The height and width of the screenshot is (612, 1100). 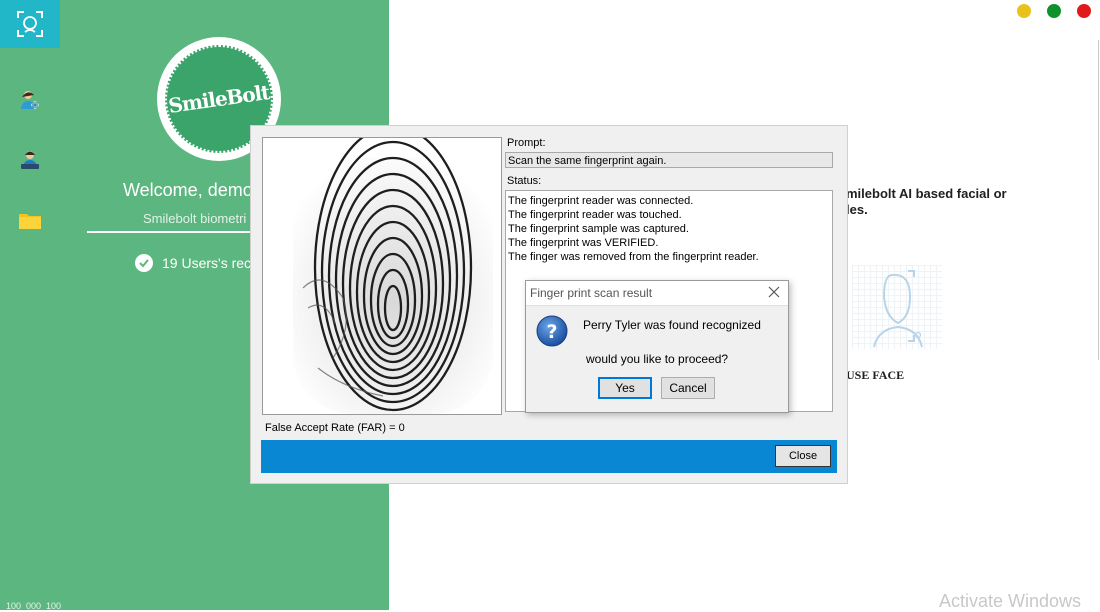 I want to click on users-recognized-row: 19 Users's reco, so click(x=197, y=263).